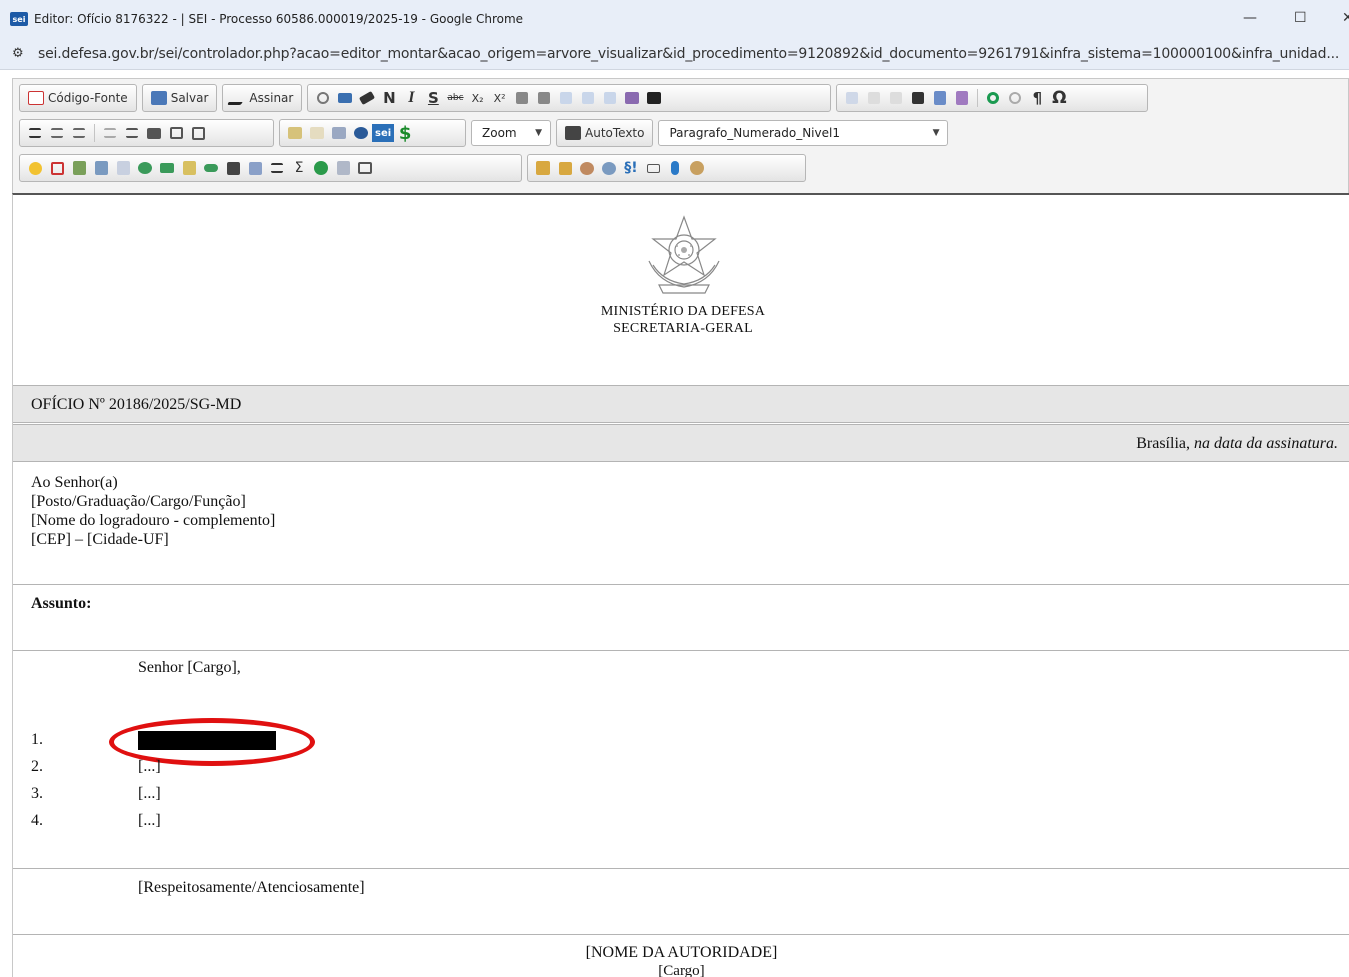  I want to click on doc-view-button, so click(101, 168).